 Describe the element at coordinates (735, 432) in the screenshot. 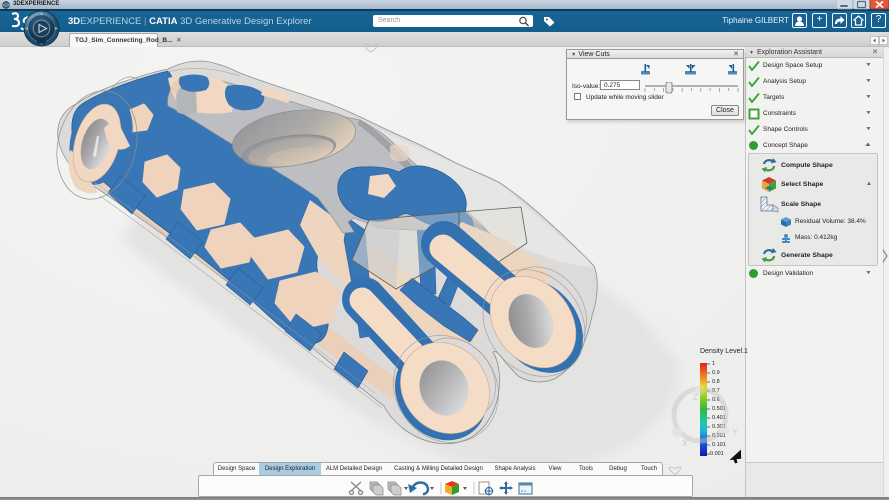

I see `svg-text: Y` at that location.